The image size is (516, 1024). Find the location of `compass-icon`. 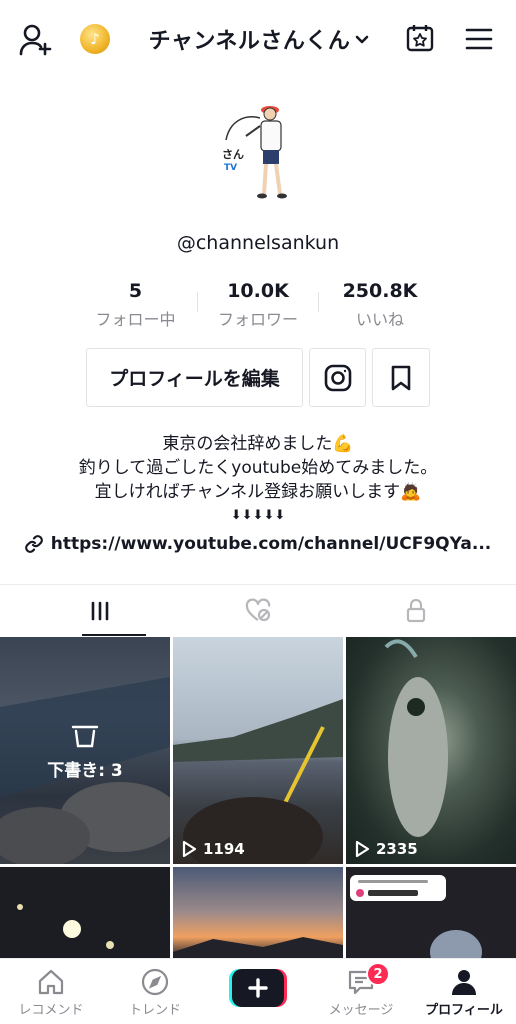

compass-icon is located at coordinates (155, 982).